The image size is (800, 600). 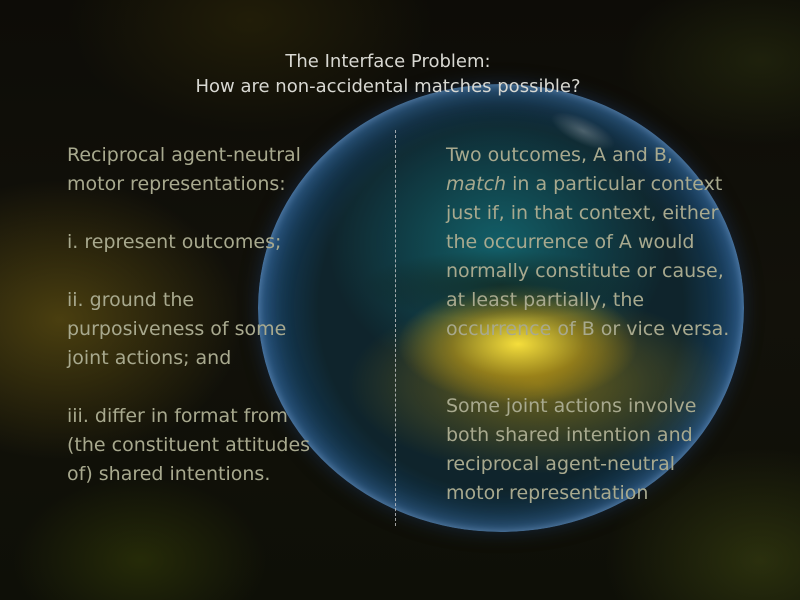 What do you see at coordinates (395, 328) in the screenshot?
I see `column-divider` at bounding box center [395, 328].